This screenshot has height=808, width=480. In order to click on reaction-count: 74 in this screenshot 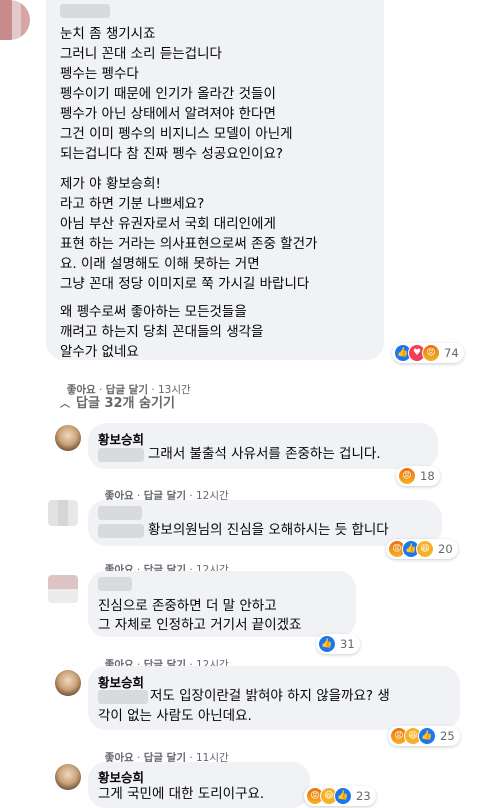, I will do `click(451, 353)`.